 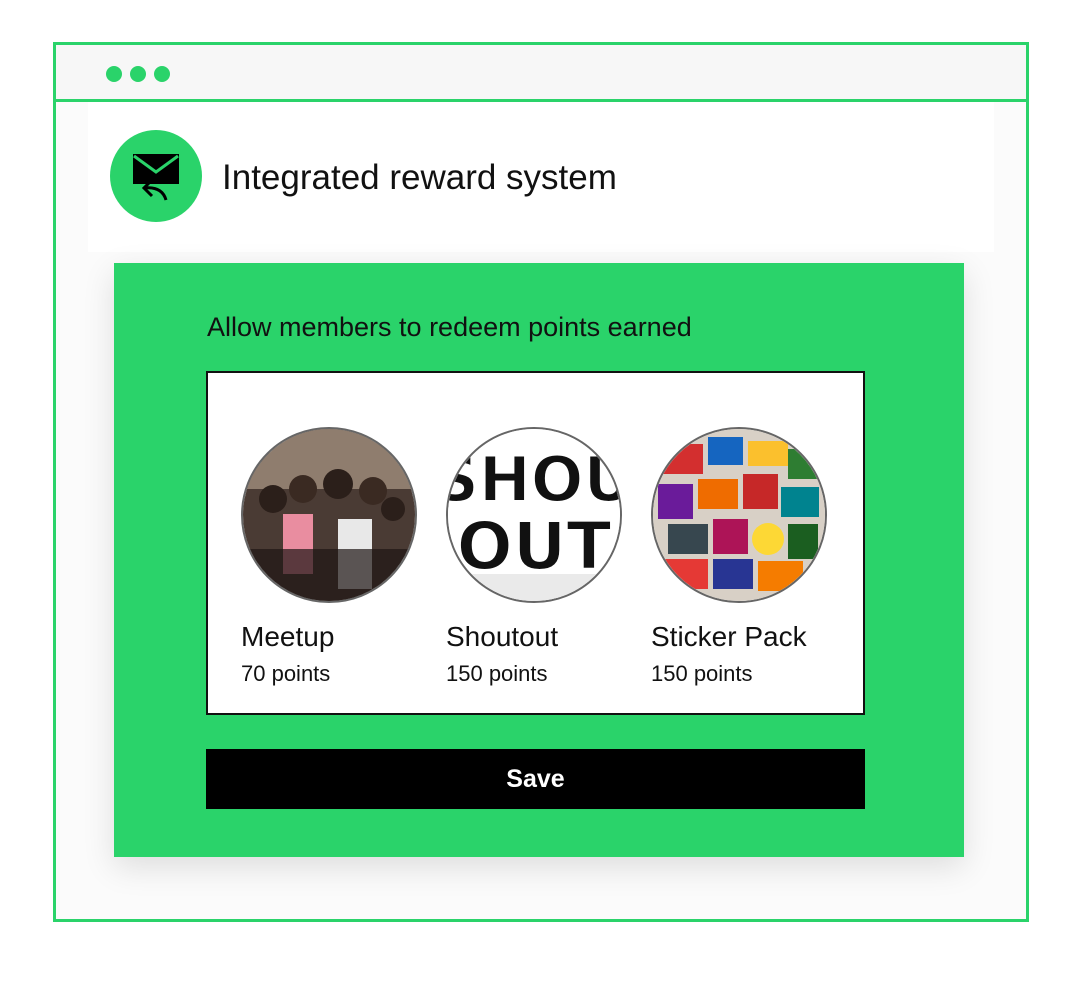 What do you see at coordinates (541, 73) in the screenshot?
I see `window-titlebar` at bounding box center [541, 73].